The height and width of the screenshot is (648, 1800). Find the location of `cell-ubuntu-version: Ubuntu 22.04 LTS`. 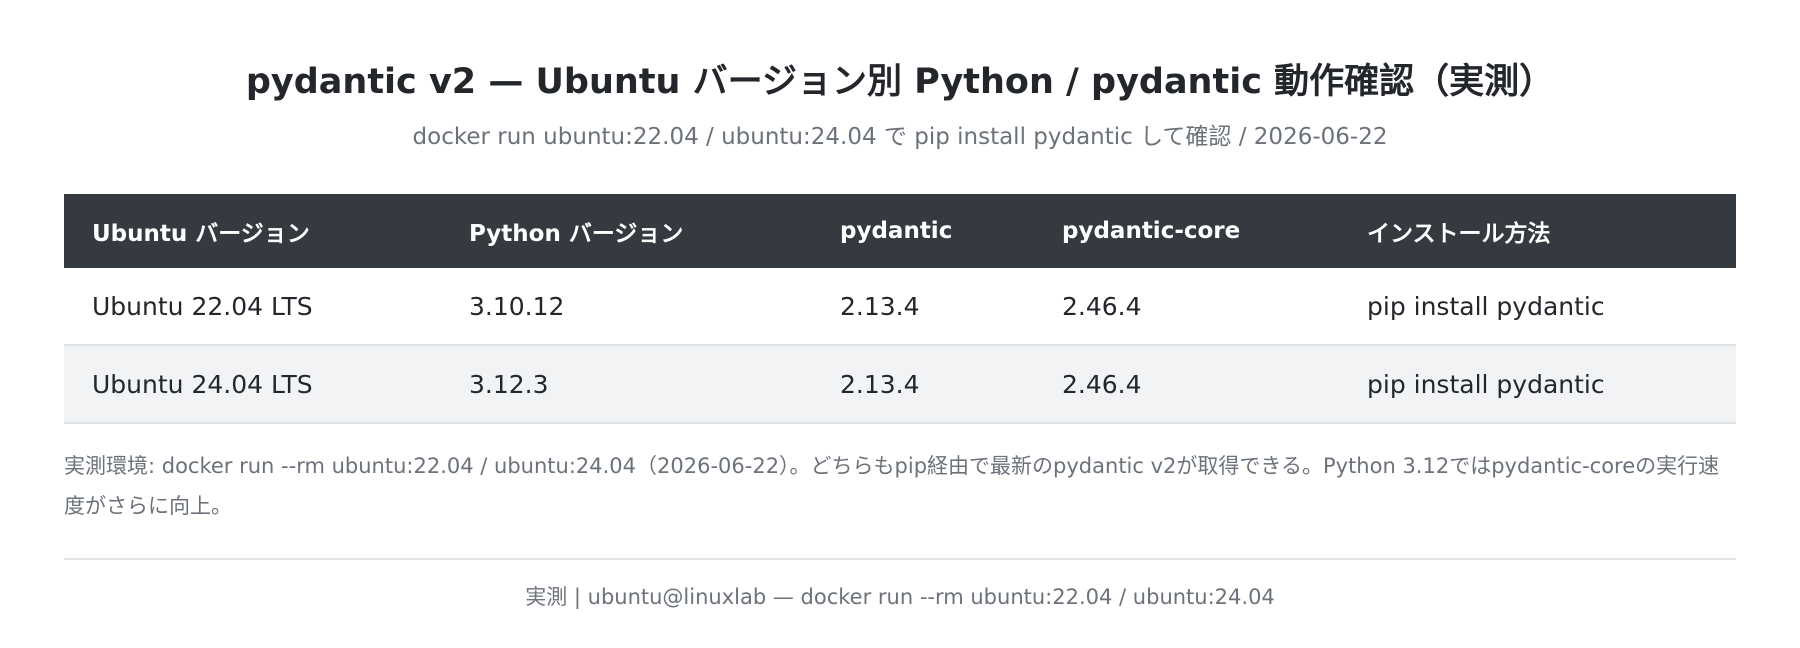

cell-ubuntu-version: Ubuntu 22.04 LTS is located at coordinates (252, 307).